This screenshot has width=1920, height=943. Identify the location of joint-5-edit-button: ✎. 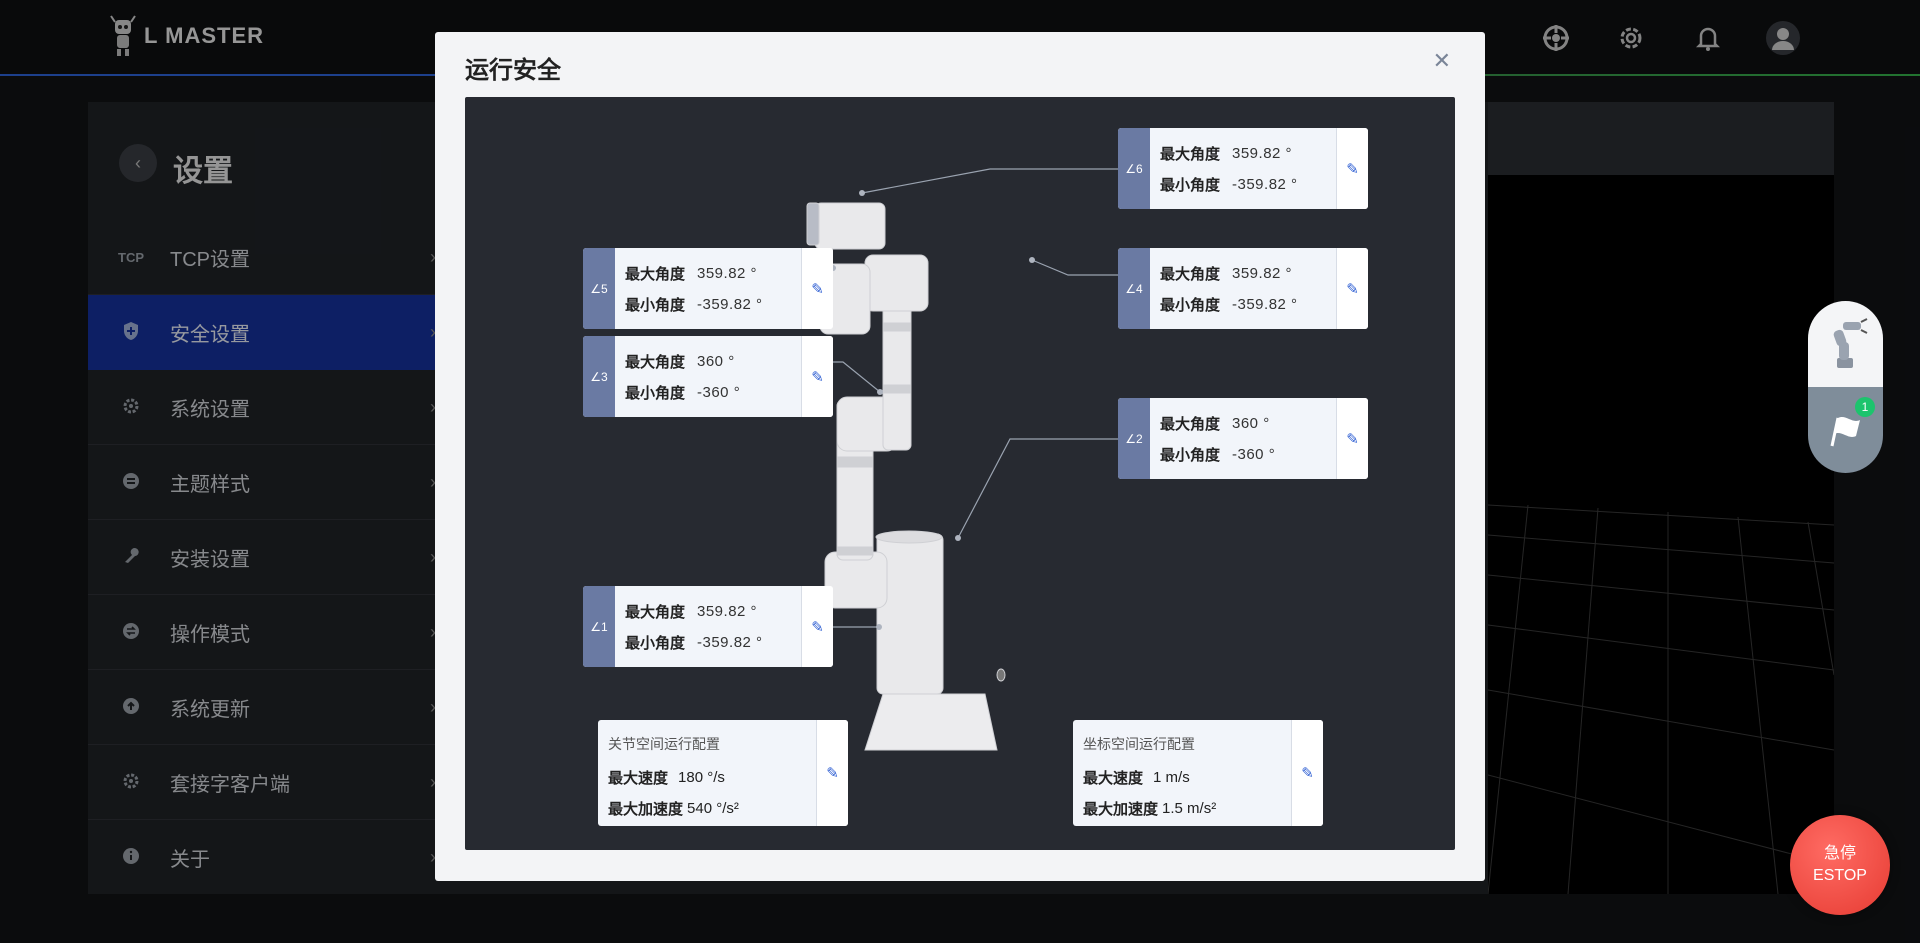
(817, 288).